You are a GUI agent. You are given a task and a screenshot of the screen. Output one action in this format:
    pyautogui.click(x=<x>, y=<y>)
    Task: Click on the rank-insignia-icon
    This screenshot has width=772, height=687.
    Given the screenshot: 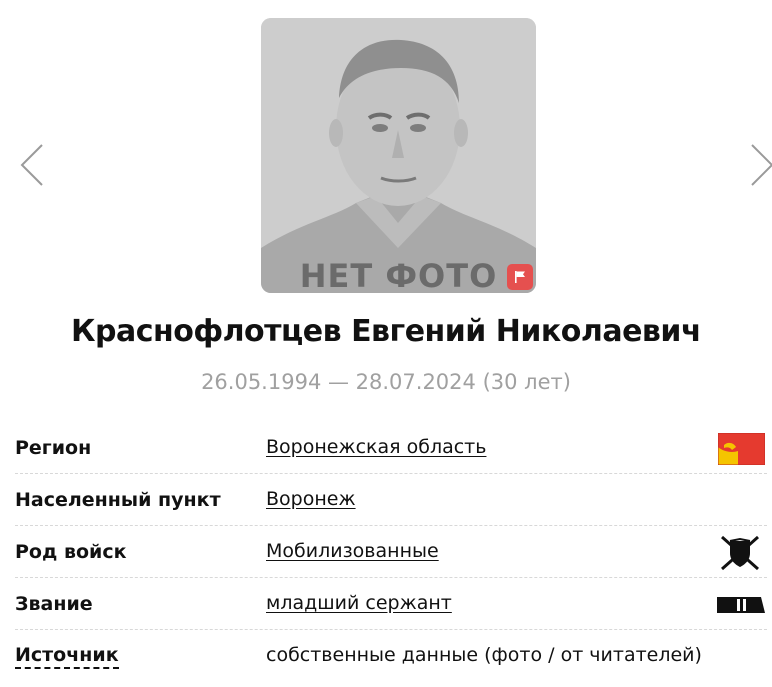 What is the action you would take?
    pyautogui.click(x=741, y=605)
    